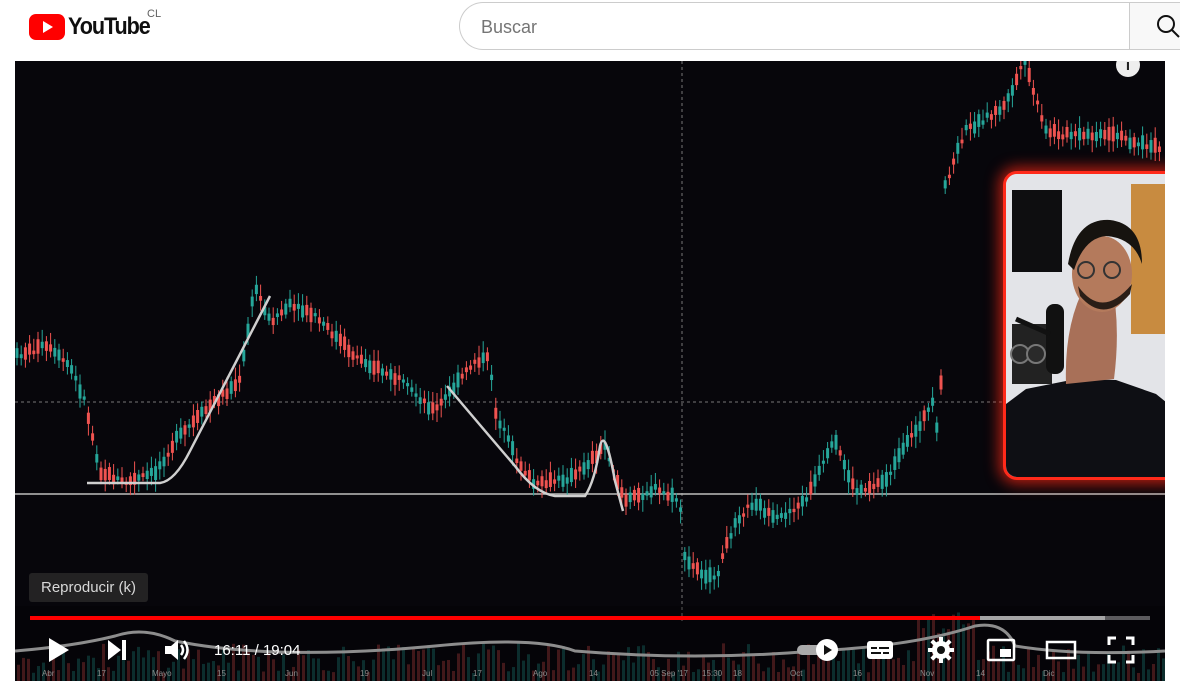  What do you see at coordinates (1168, 26) in the screenshot?
I see `search-icon` at bounding box center [1168, 26].